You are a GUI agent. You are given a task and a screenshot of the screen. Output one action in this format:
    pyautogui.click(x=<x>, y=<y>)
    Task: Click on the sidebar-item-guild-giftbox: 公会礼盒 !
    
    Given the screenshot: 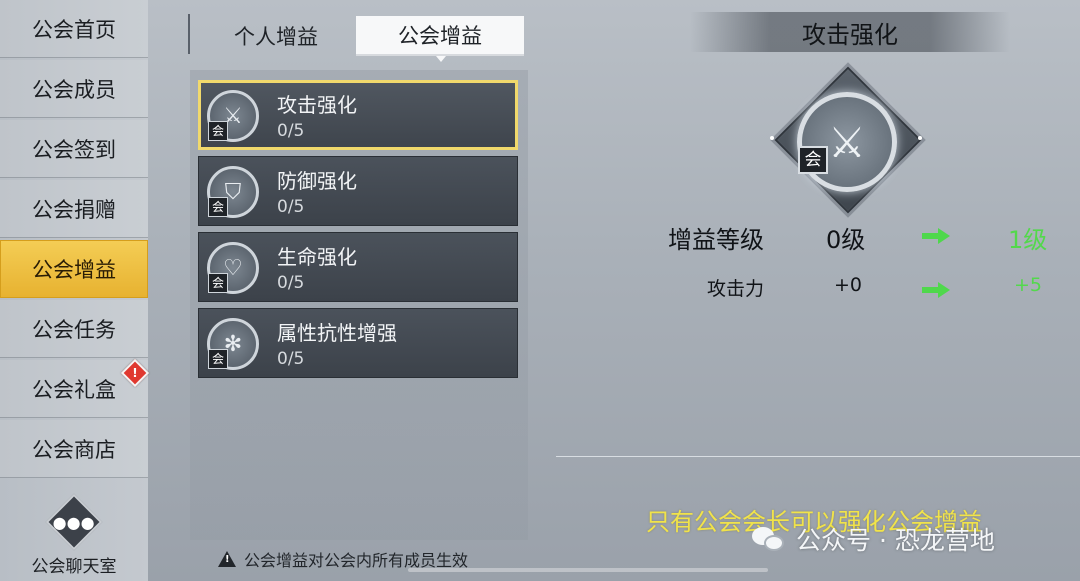 What is the action you would take?
    pyautogui.click(x=75, y=388)
    